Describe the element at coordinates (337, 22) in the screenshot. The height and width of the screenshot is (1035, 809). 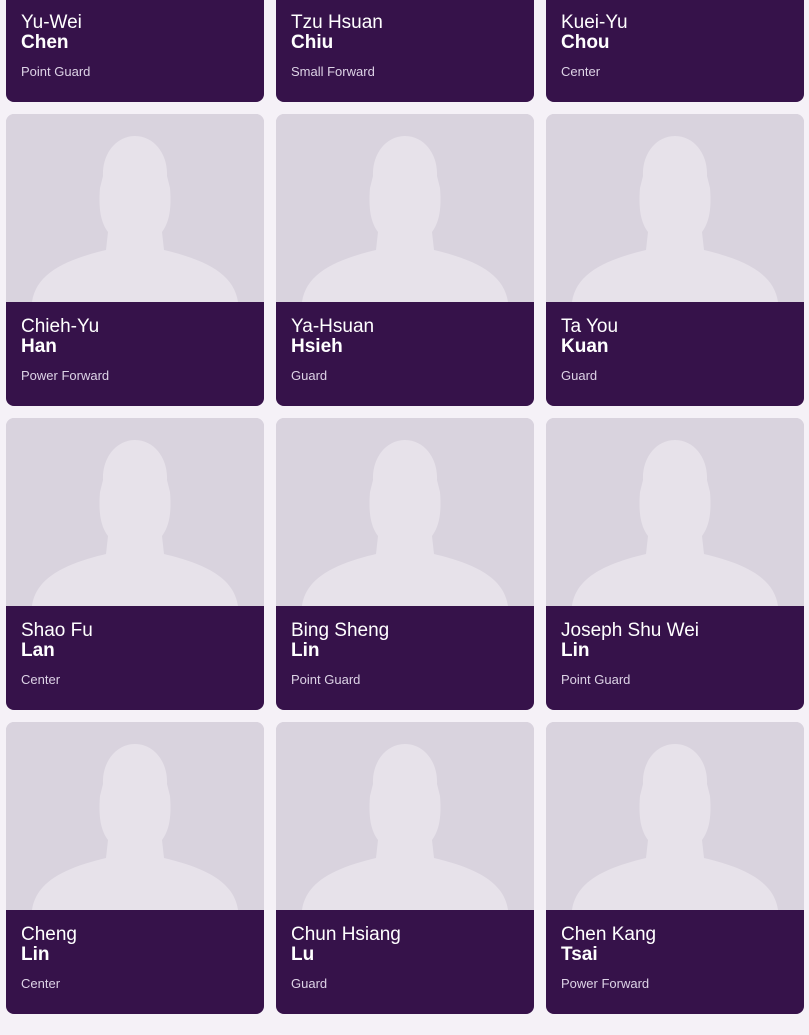
I see `player-first-name: Tzu Hsuan` at that location.